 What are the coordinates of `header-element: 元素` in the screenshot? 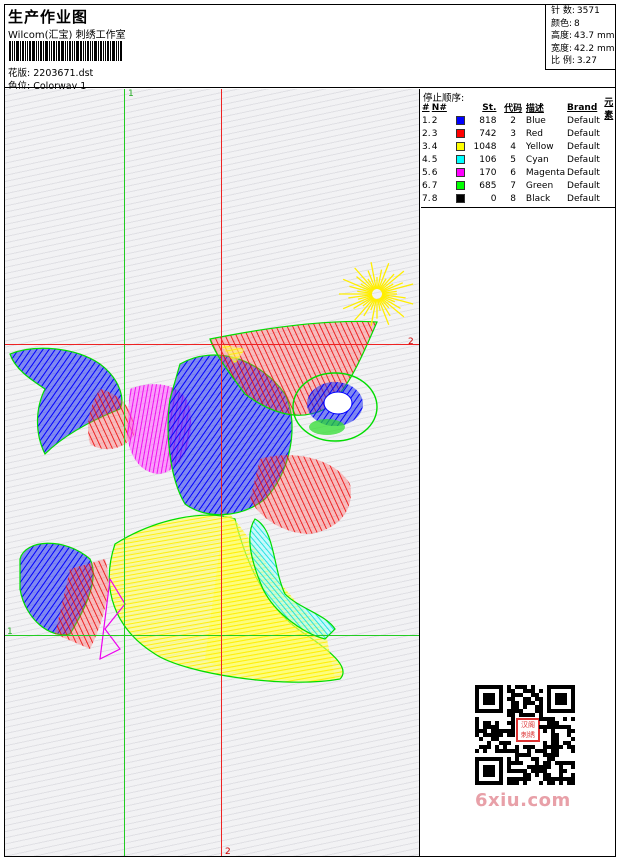 It's located at (609, 109).